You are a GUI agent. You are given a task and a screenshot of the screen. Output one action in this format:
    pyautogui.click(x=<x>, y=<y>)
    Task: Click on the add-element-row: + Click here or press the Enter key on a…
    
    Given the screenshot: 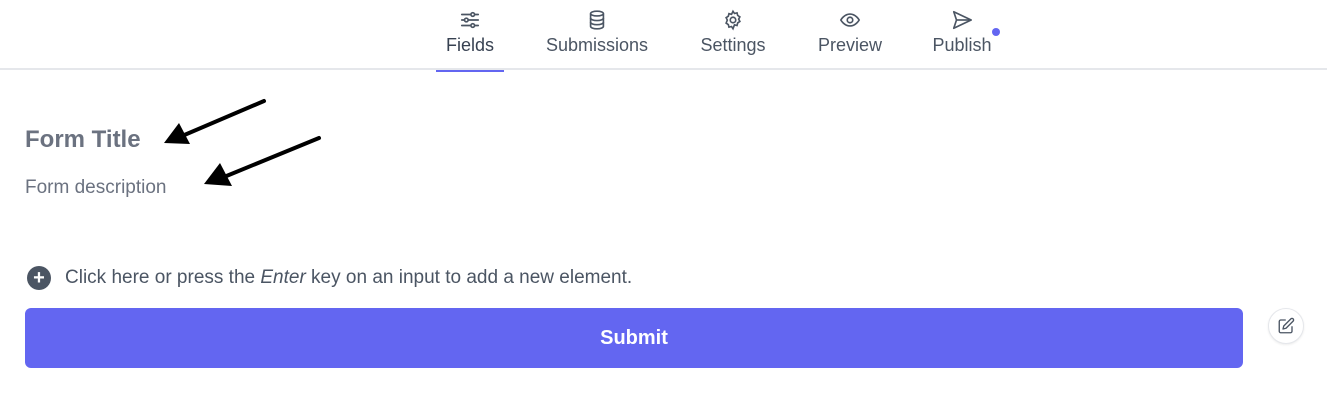 What is the action you would take?
    pyautogui.click(x=329, y=278)
    